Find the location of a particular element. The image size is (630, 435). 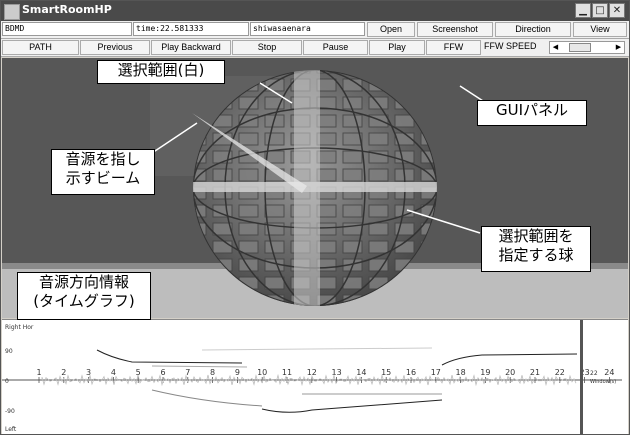

callout-timegraph-line1: 音源方向情報 is located at coordinates (83, 282).